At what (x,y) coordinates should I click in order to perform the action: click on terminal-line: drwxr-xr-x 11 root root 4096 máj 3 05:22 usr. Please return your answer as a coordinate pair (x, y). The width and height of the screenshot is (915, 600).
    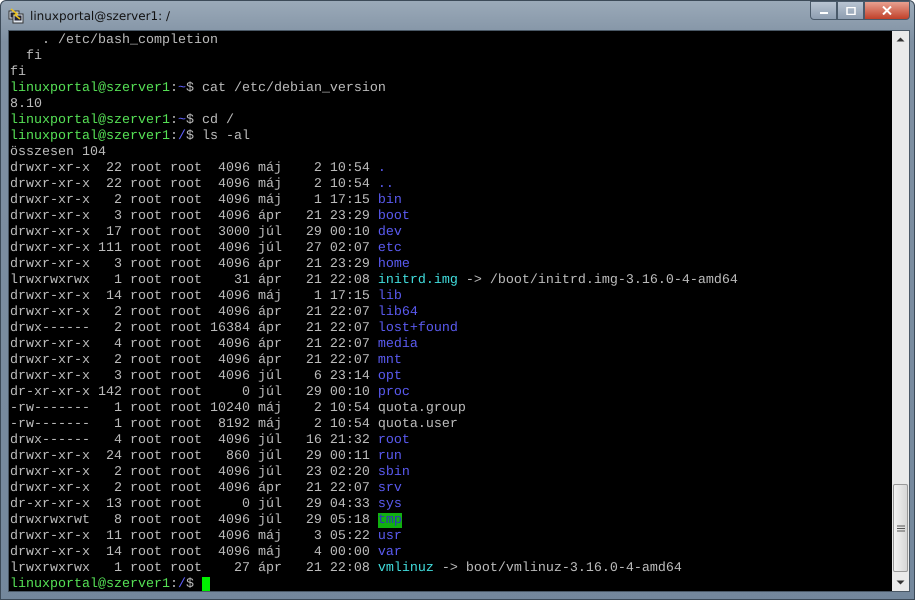
    Looking at the image, I should click on (206, 537).